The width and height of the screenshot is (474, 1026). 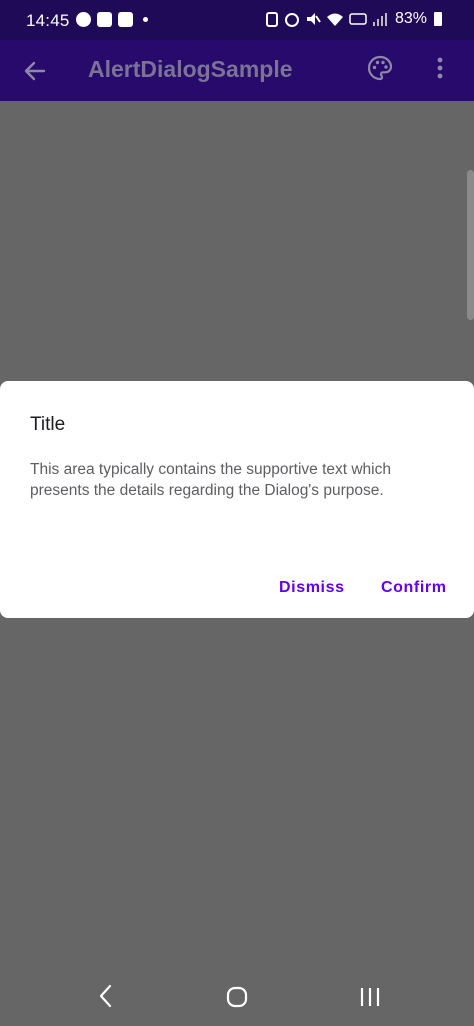 I want to click on status-left-icons, so click(x=112, y=19).